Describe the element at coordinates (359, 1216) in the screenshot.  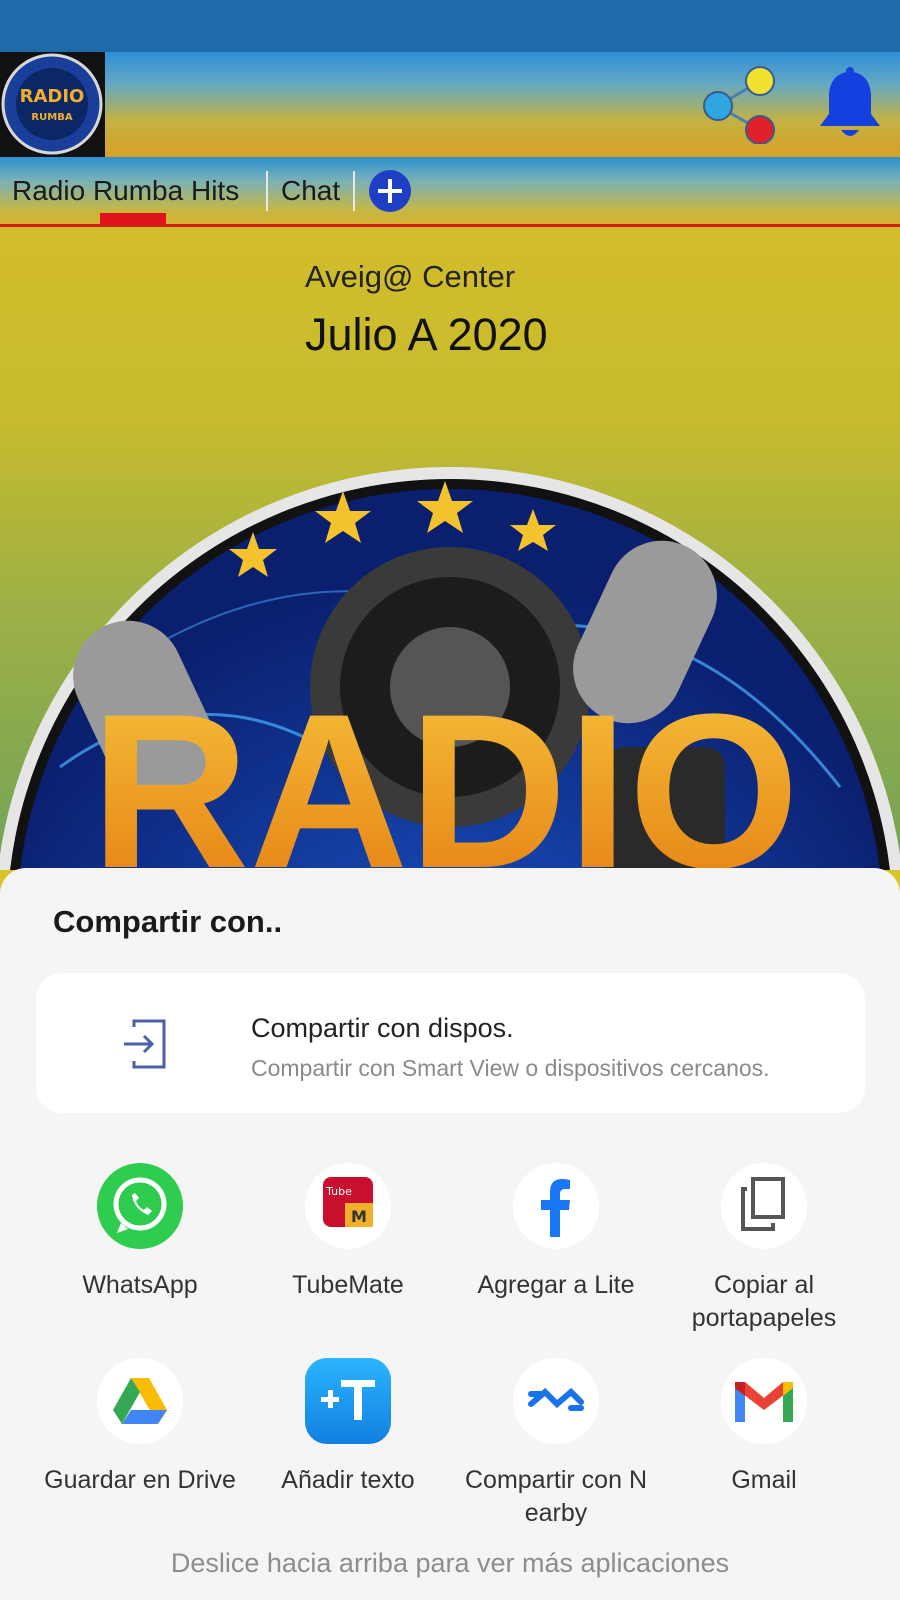
I see `svg-text: M` at that location.